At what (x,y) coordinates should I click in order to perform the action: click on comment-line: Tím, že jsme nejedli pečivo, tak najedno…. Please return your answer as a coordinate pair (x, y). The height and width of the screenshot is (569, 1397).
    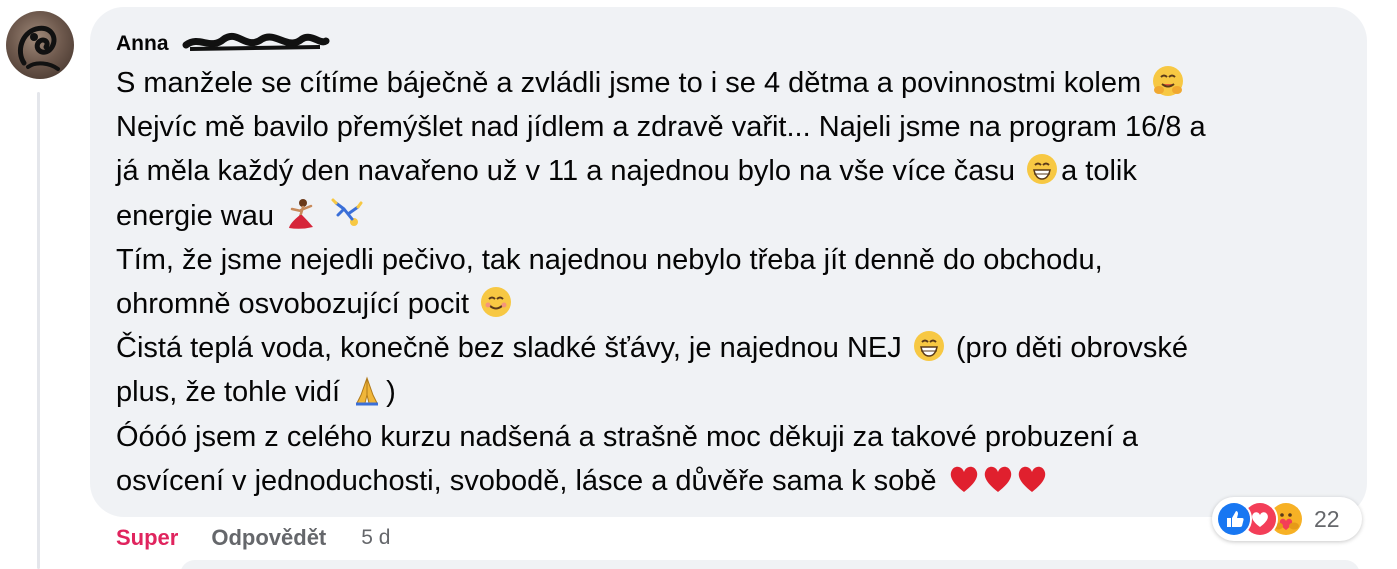
    Looking at the image, I should click on (609, 259).